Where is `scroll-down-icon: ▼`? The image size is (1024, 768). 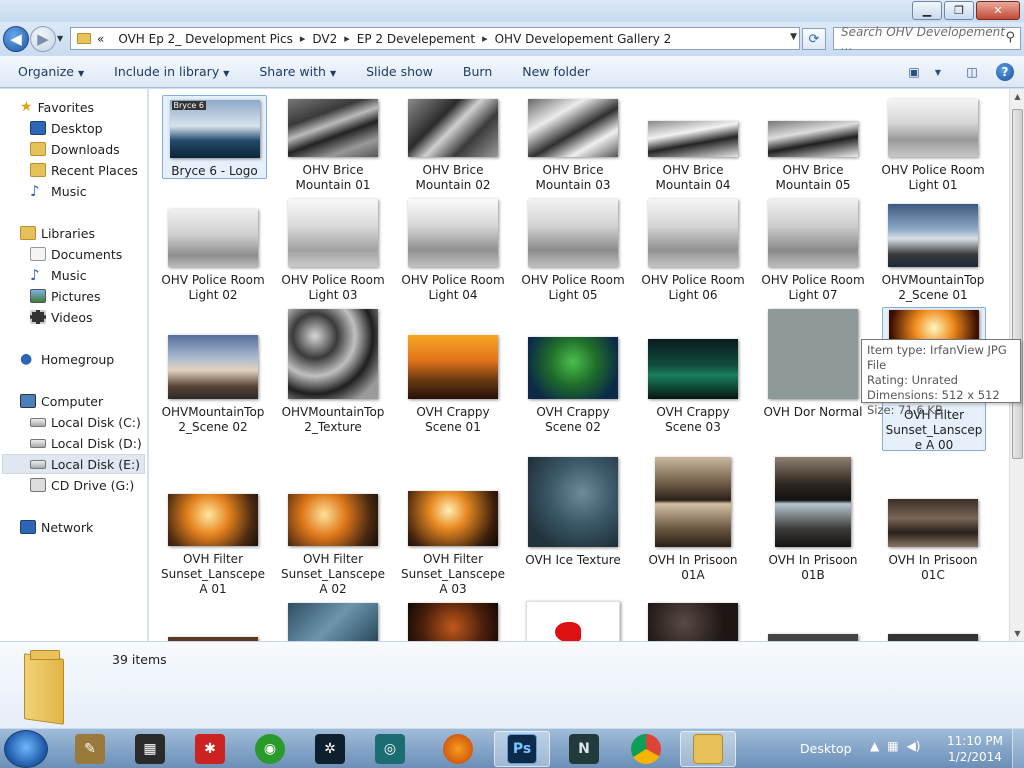
scroll-down-icon: ▼ is located at coordinates (1017, 633).